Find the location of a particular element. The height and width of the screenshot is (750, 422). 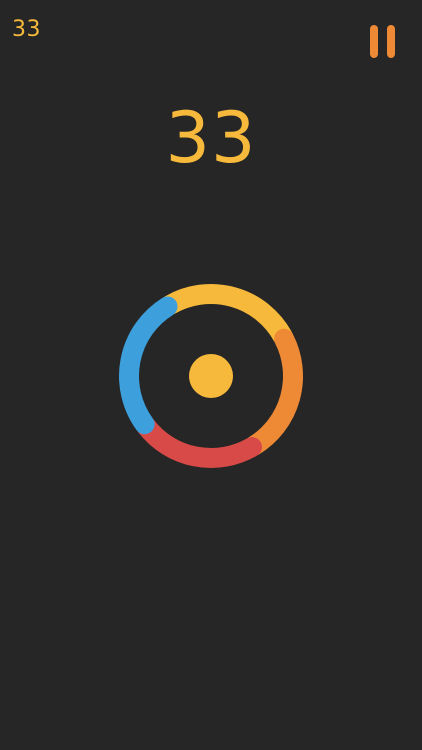

ring-segment-blue is located at coordinates (148, 365).